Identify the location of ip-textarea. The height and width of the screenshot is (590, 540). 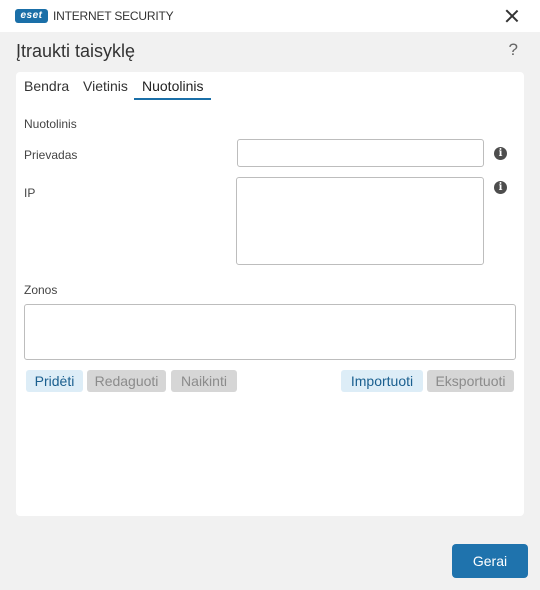
(360, 221).